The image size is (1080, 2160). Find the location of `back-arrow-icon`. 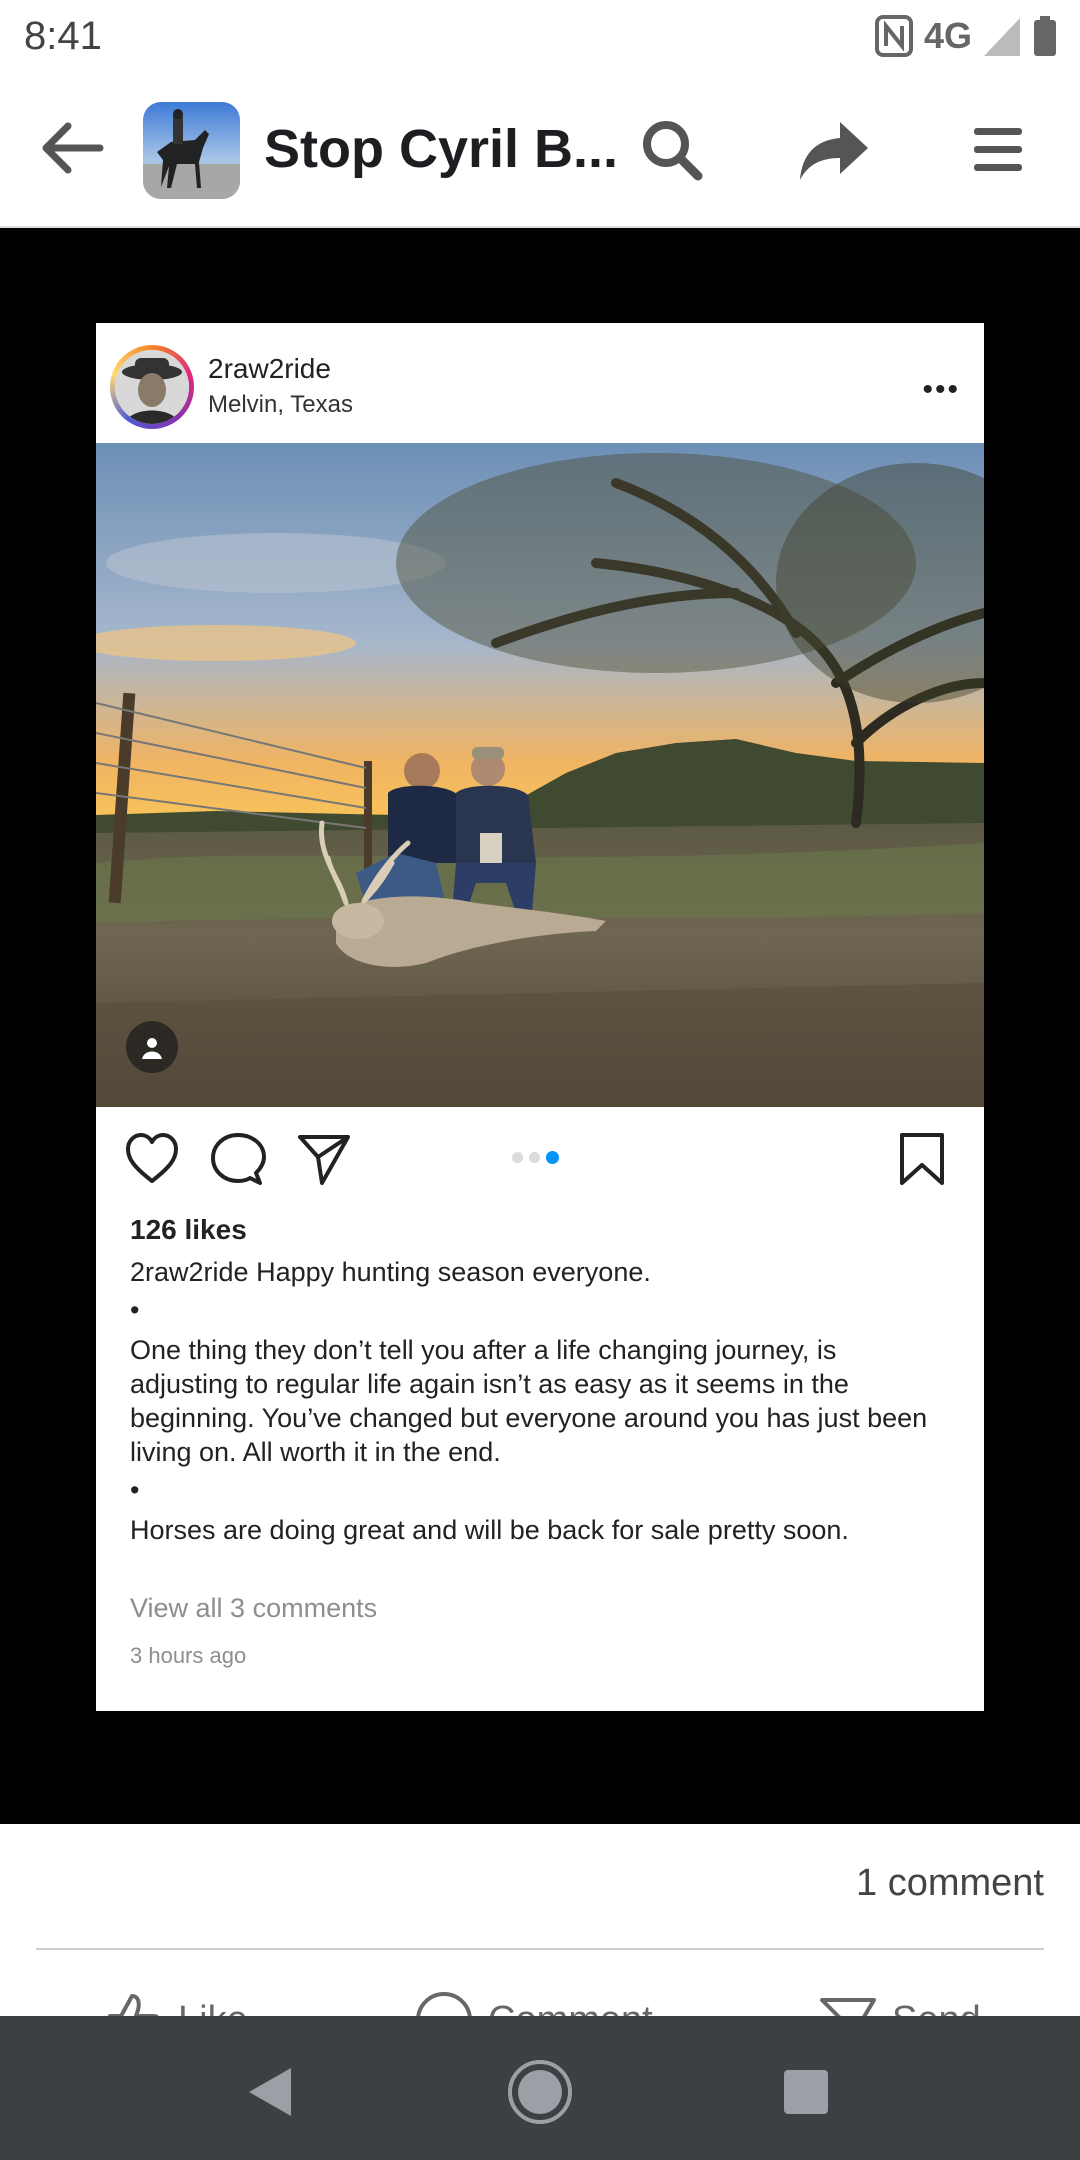

back-arrow-icon is located at coordinates (73, 148).